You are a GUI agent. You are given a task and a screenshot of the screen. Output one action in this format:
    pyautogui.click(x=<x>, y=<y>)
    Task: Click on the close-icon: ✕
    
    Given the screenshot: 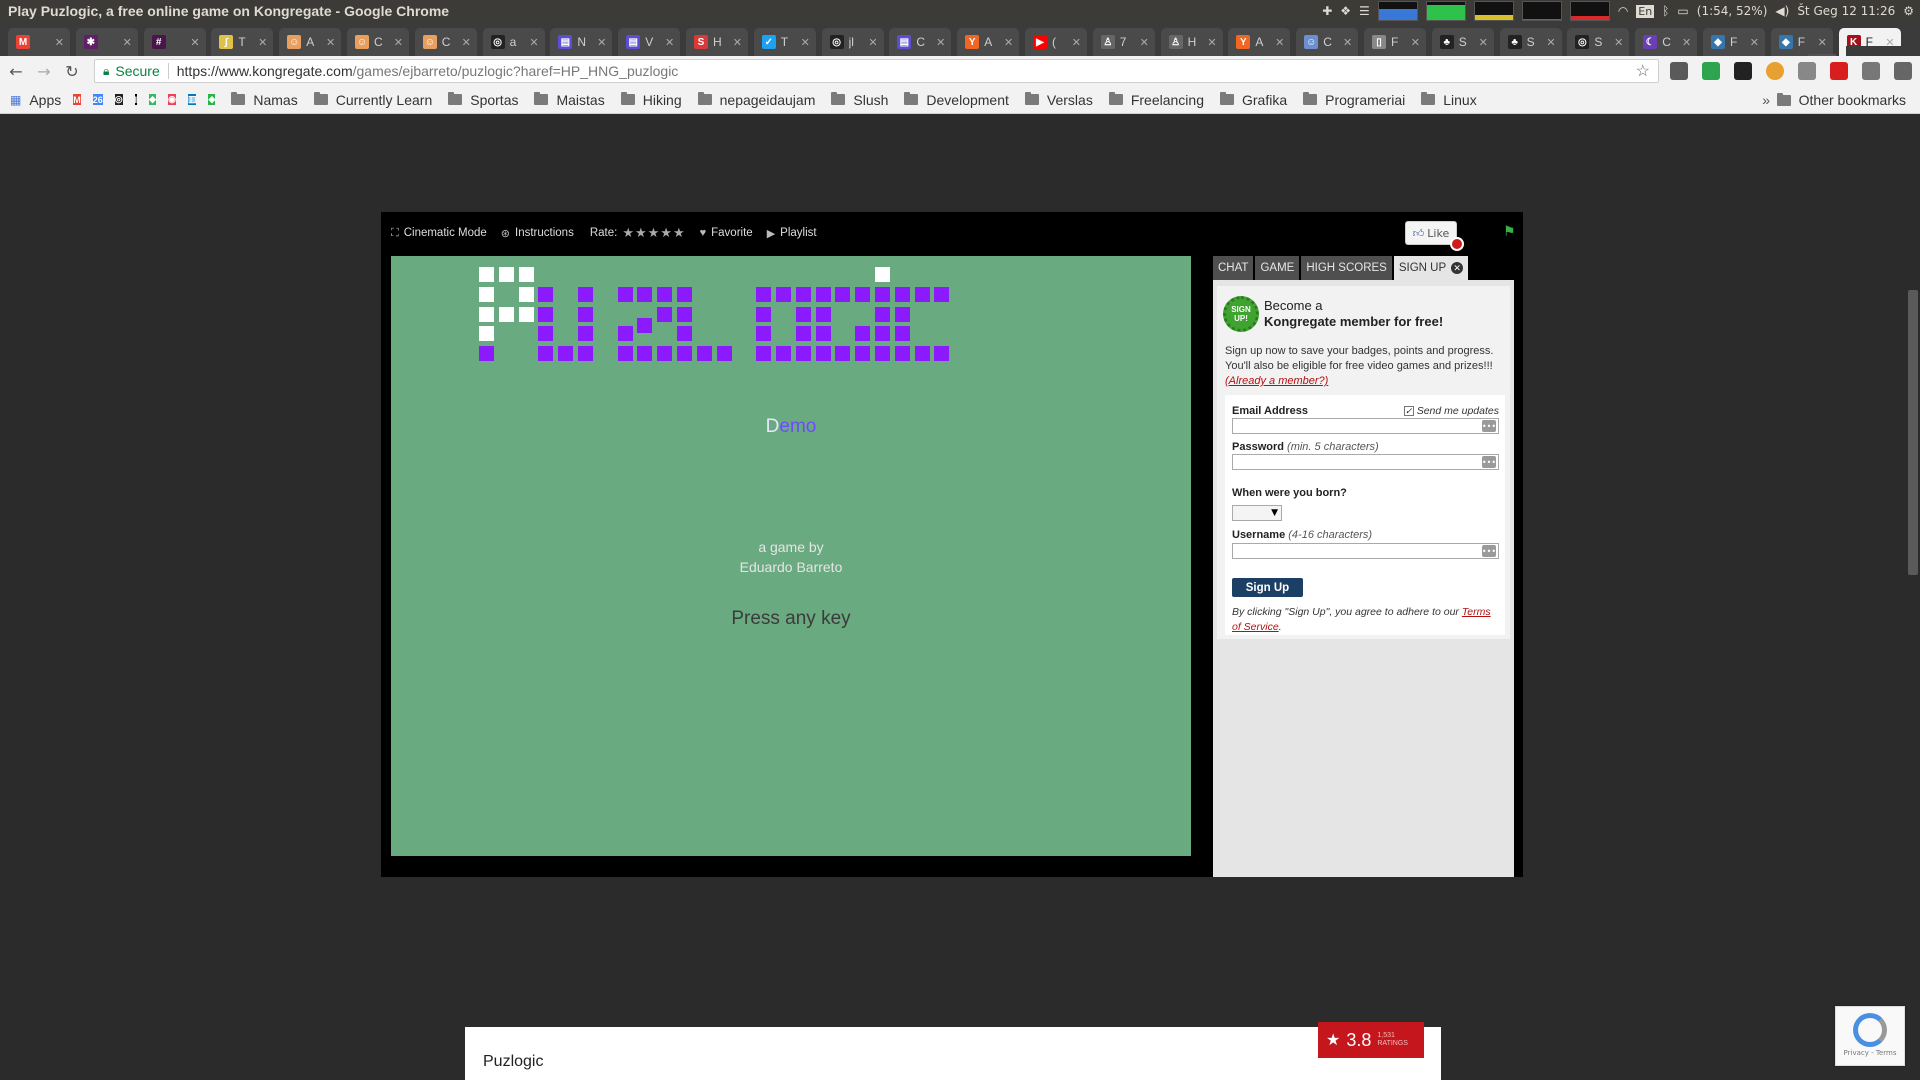 What is the action you would take?
    pyautogui.click(x=1457, y=268)
    